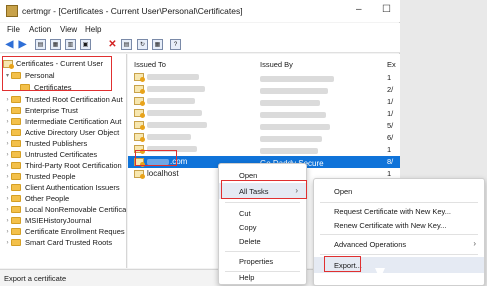 The width and height of the screenshot is (487, 286). I want to click on tree-item: › Third-Party Root Certification, so click(63, 165).